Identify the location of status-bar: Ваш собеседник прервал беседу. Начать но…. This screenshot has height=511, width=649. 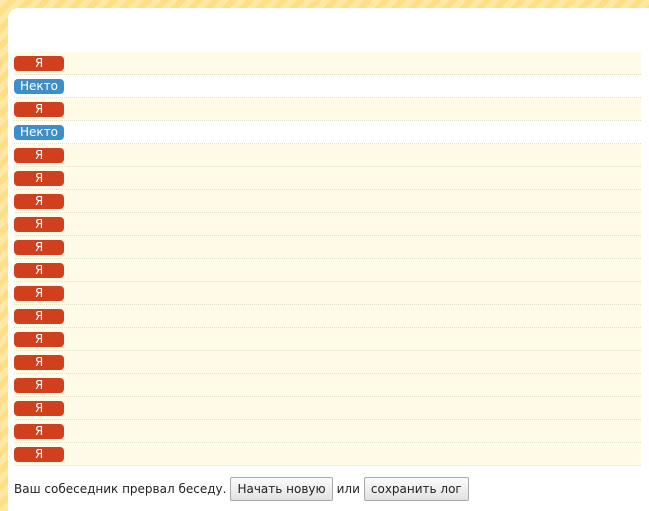
(241, 489).